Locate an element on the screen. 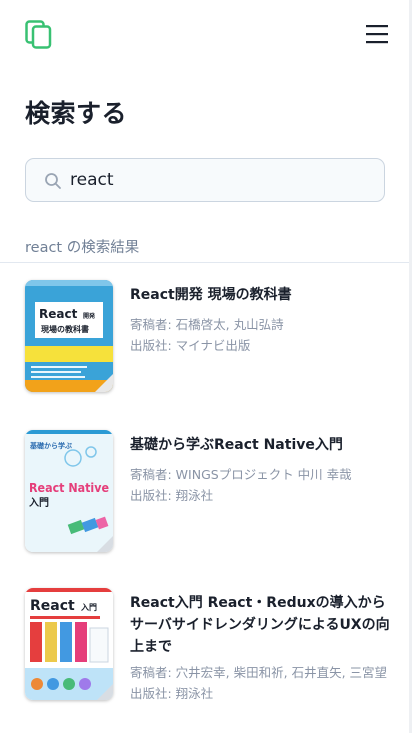  book-cover: 基礎から学ぶ React Native 入門 is located at coordinates (69, 491).